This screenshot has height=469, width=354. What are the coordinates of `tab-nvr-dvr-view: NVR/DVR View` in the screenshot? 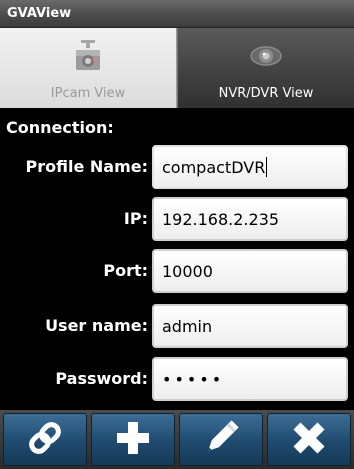 It's located at (265, 68).